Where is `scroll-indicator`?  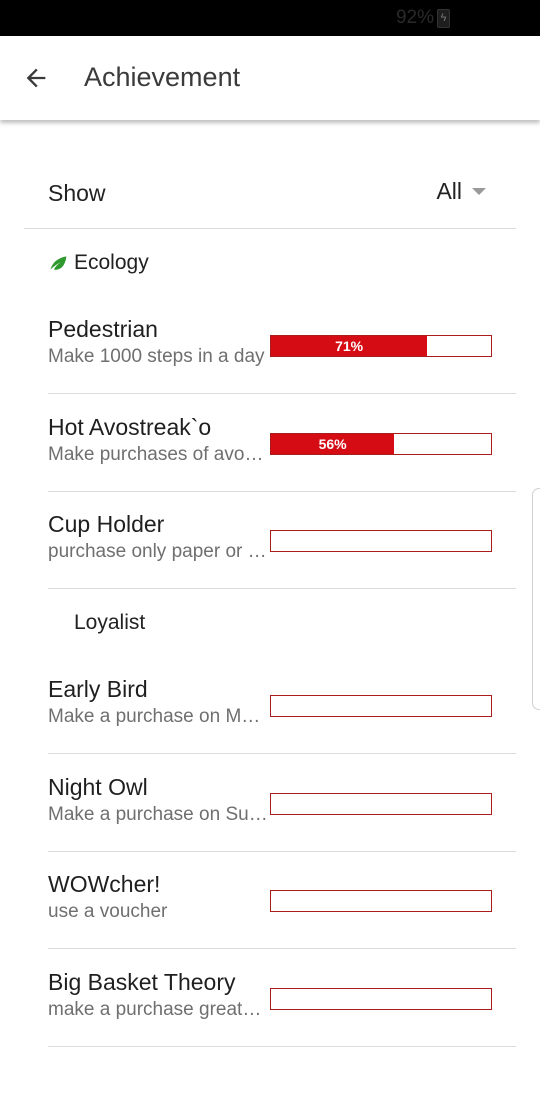 scroll-indicator is located at coordinates (536, 599).